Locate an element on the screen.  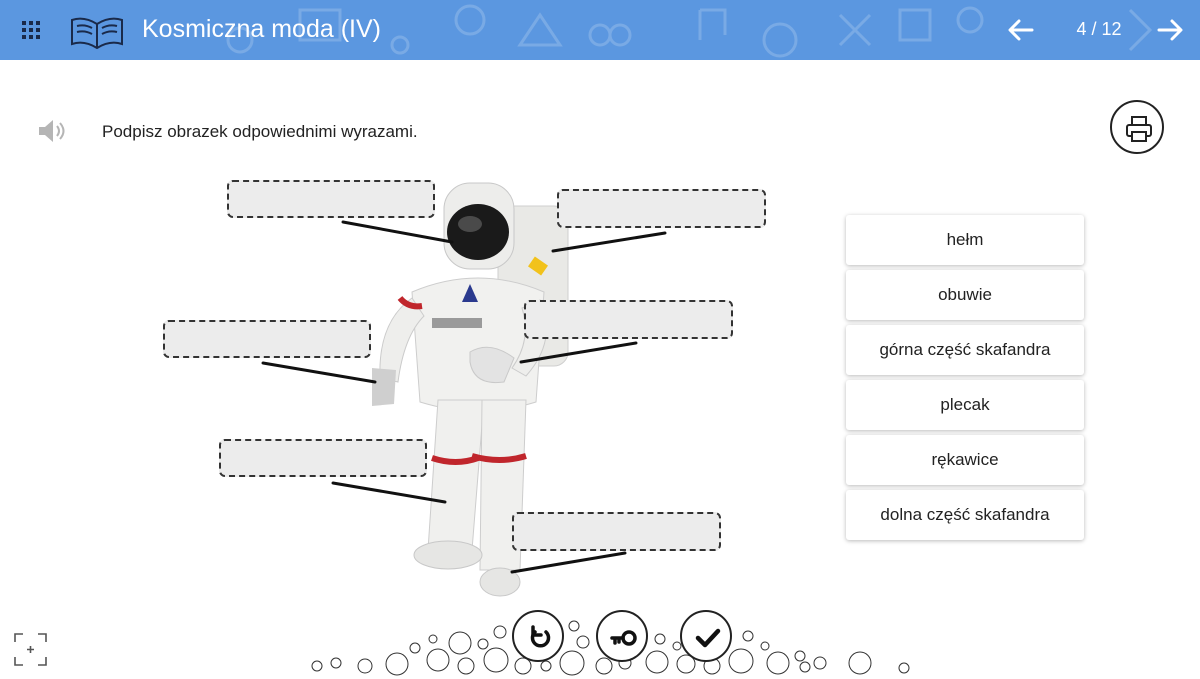
word-card: hełm is located at coordinates (965, 240).